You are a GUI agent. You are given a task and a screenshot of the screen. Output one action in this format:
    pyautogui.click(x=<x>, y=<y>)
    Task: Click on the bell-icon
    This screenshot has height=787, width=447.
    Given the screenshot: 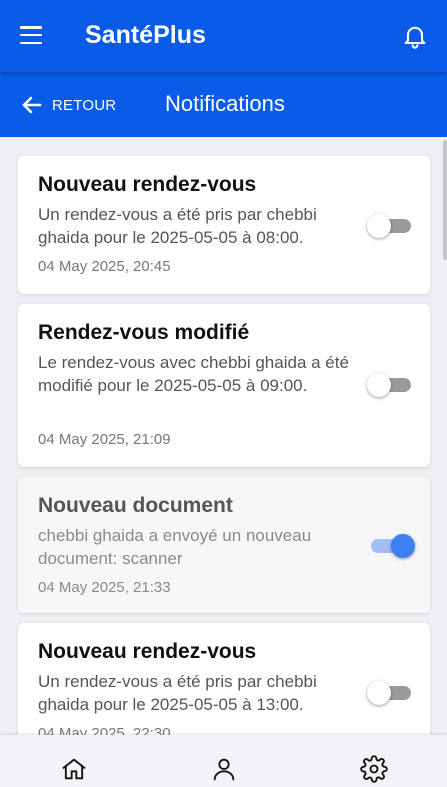 What is the action you would take?
    pyautogui.click(x=415, y=36)
    